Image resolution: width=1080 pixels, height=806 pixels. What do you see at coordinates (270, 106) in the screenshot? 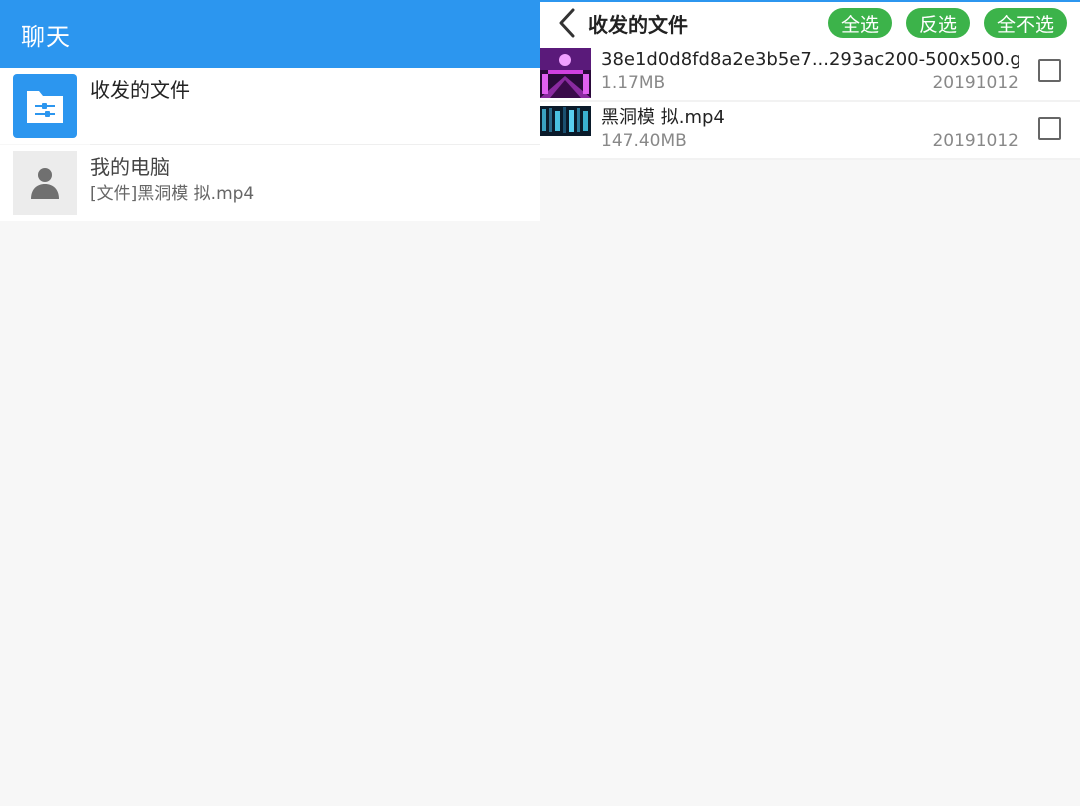
I see `conversation-file-transfer: 收发的文件` at bounding box center [270, 106].